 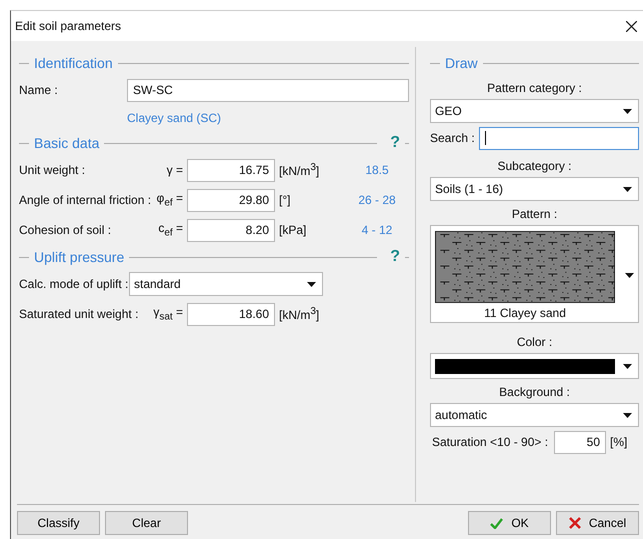 I want to click on symbol-label: φ$_{ef}$ =, so click(x=169, y=200).